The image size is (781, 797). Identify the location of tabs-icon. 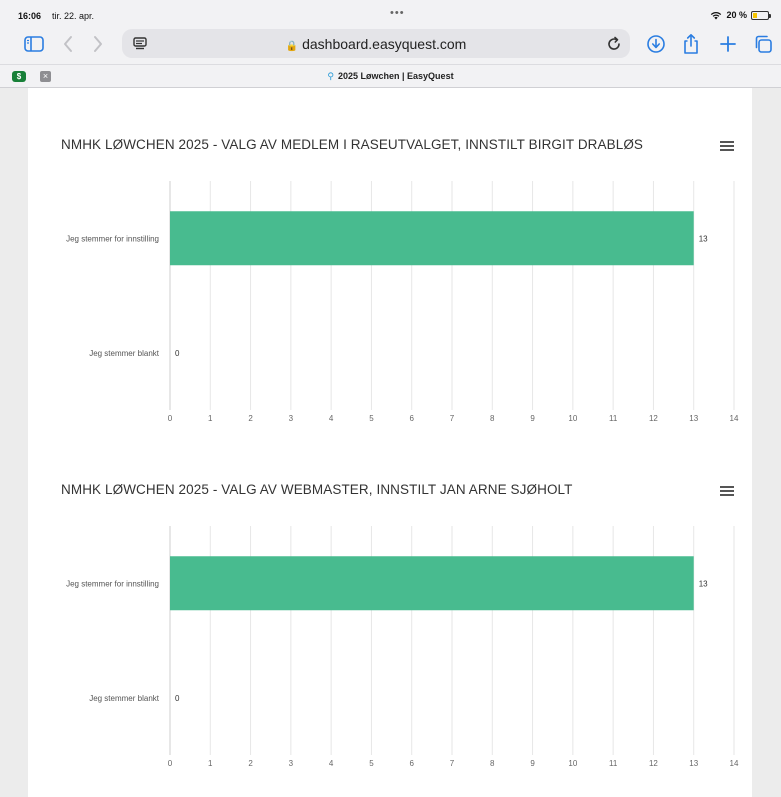
(763, 44).